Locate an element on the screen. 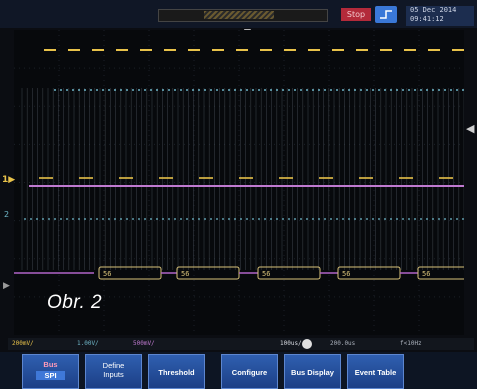 The height and width of the screenshot is (389, 477). top-status-bar: Stop 05 Dec 2014 09:41:12 is located at coordinates (238, 14).